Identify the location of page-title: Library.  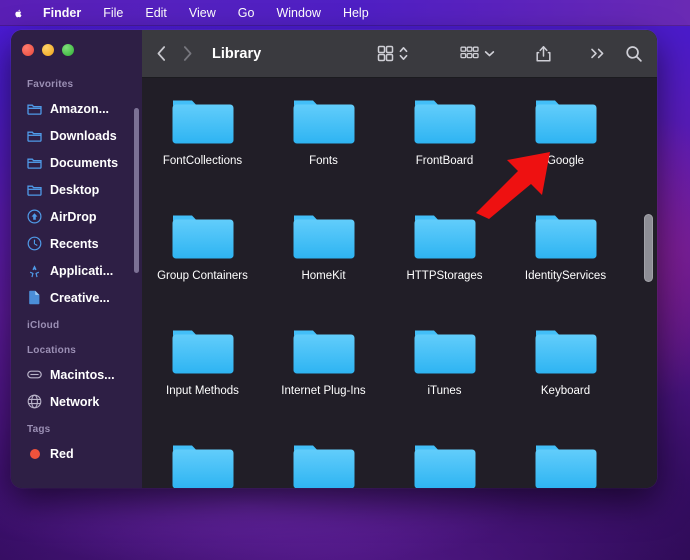
(237, 53).